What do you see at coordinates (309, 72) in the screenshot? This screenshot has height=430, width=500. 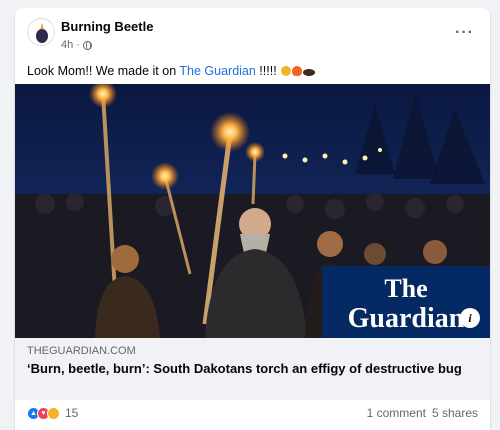 I see `beetle-emoji-icon` at bounding box center [309, 72].